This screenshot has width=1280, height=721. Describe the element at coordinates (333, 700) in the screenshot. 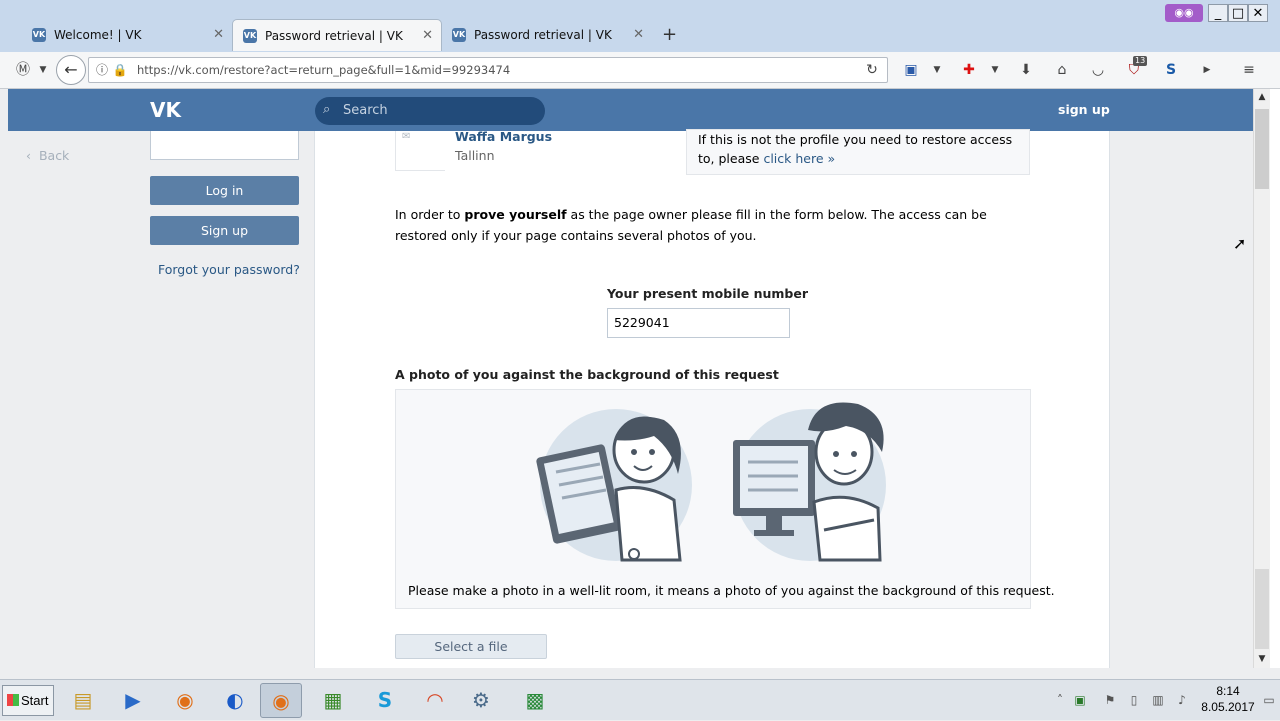

I see `chart-app-icon: ▦` at that location.